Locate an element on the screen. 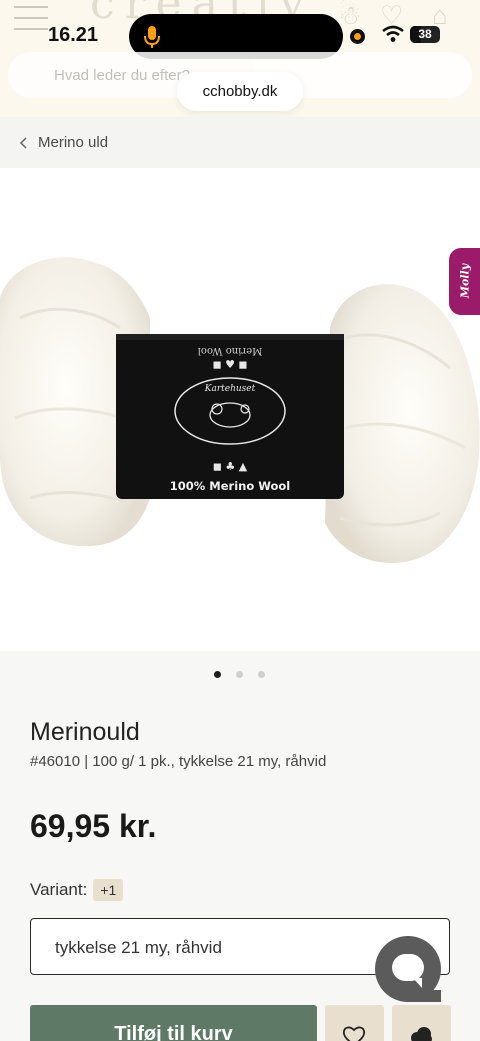  menu-icon is located at coordinates (31, 18).